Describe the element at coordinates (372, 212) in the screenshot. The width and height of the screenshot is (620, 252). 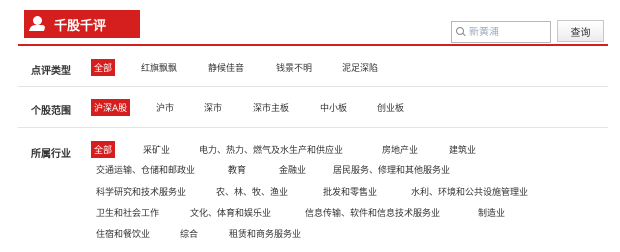
I see `industry-option: 信息传输、软件和信息技术服务业` at that location.